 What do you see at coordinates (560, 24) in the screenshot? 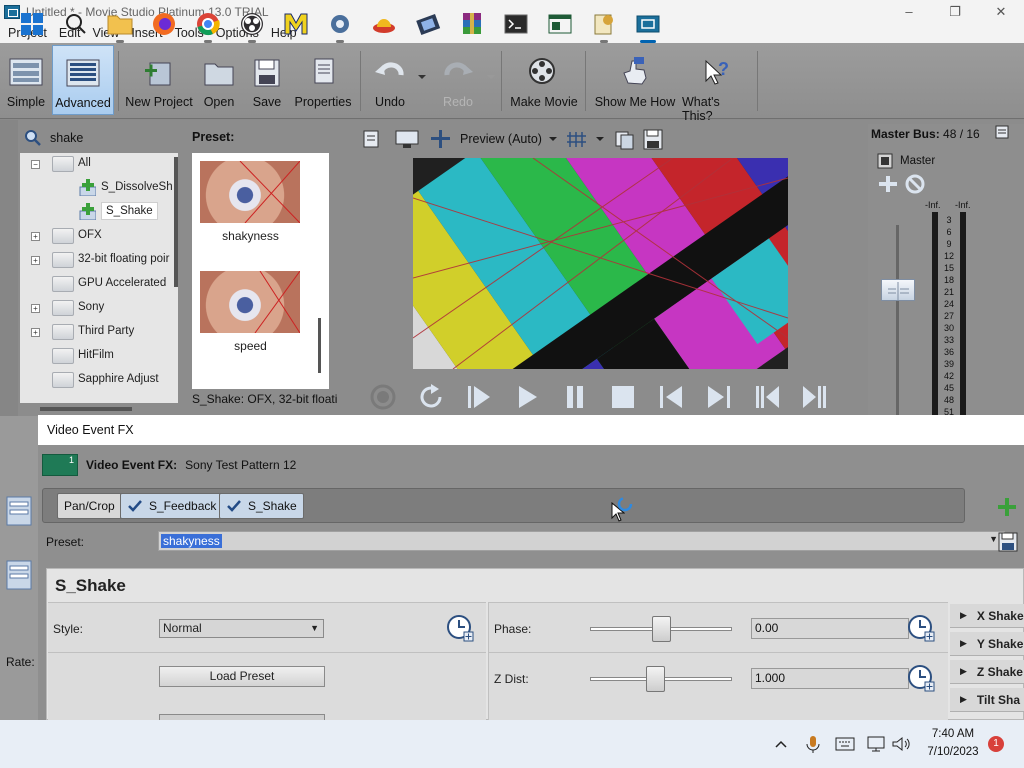
I see `taskbar-app-window` at bounding box center [560, 24].